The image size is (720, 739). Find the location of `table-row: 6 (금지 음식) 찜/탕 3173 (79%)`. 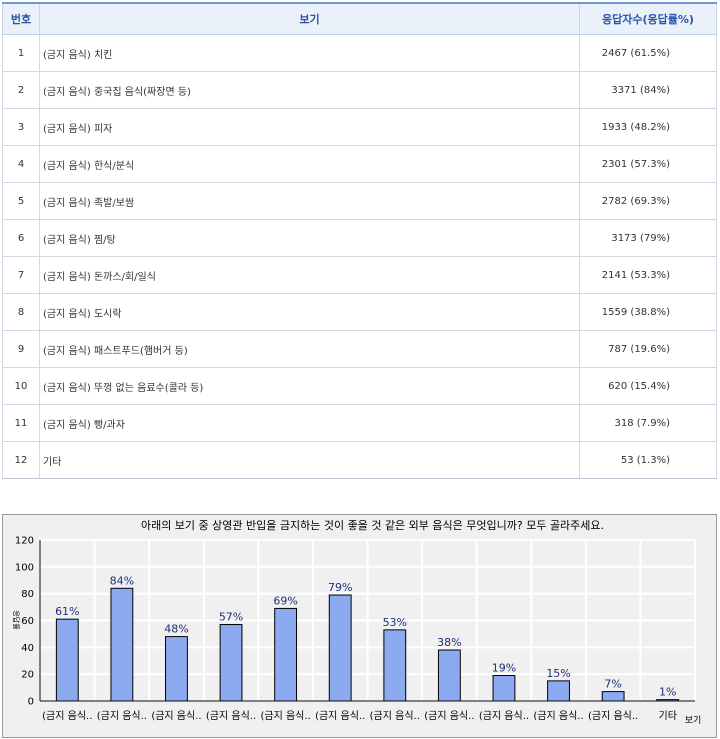

table-row: 6 (금지 음식) 찜/탕 3173 (79%) is located at coordinates (359, 238).